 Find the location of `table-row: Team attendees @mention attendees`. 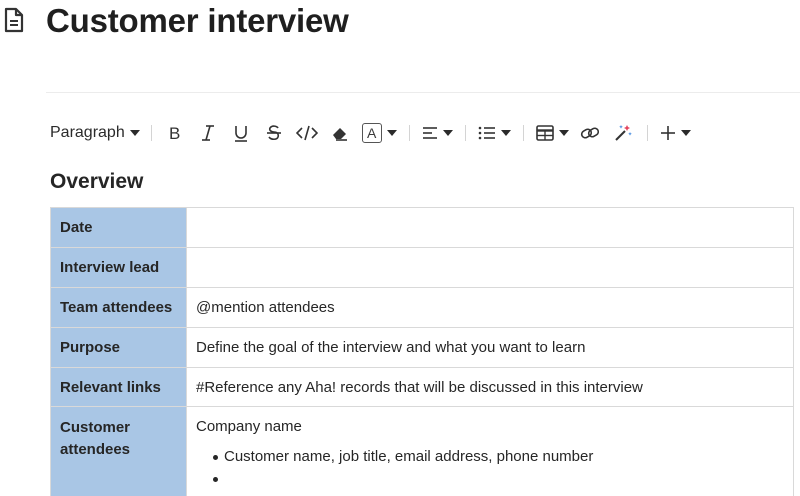

table-row: Team attendees @mention attendees is located at coordinates (422, 308).